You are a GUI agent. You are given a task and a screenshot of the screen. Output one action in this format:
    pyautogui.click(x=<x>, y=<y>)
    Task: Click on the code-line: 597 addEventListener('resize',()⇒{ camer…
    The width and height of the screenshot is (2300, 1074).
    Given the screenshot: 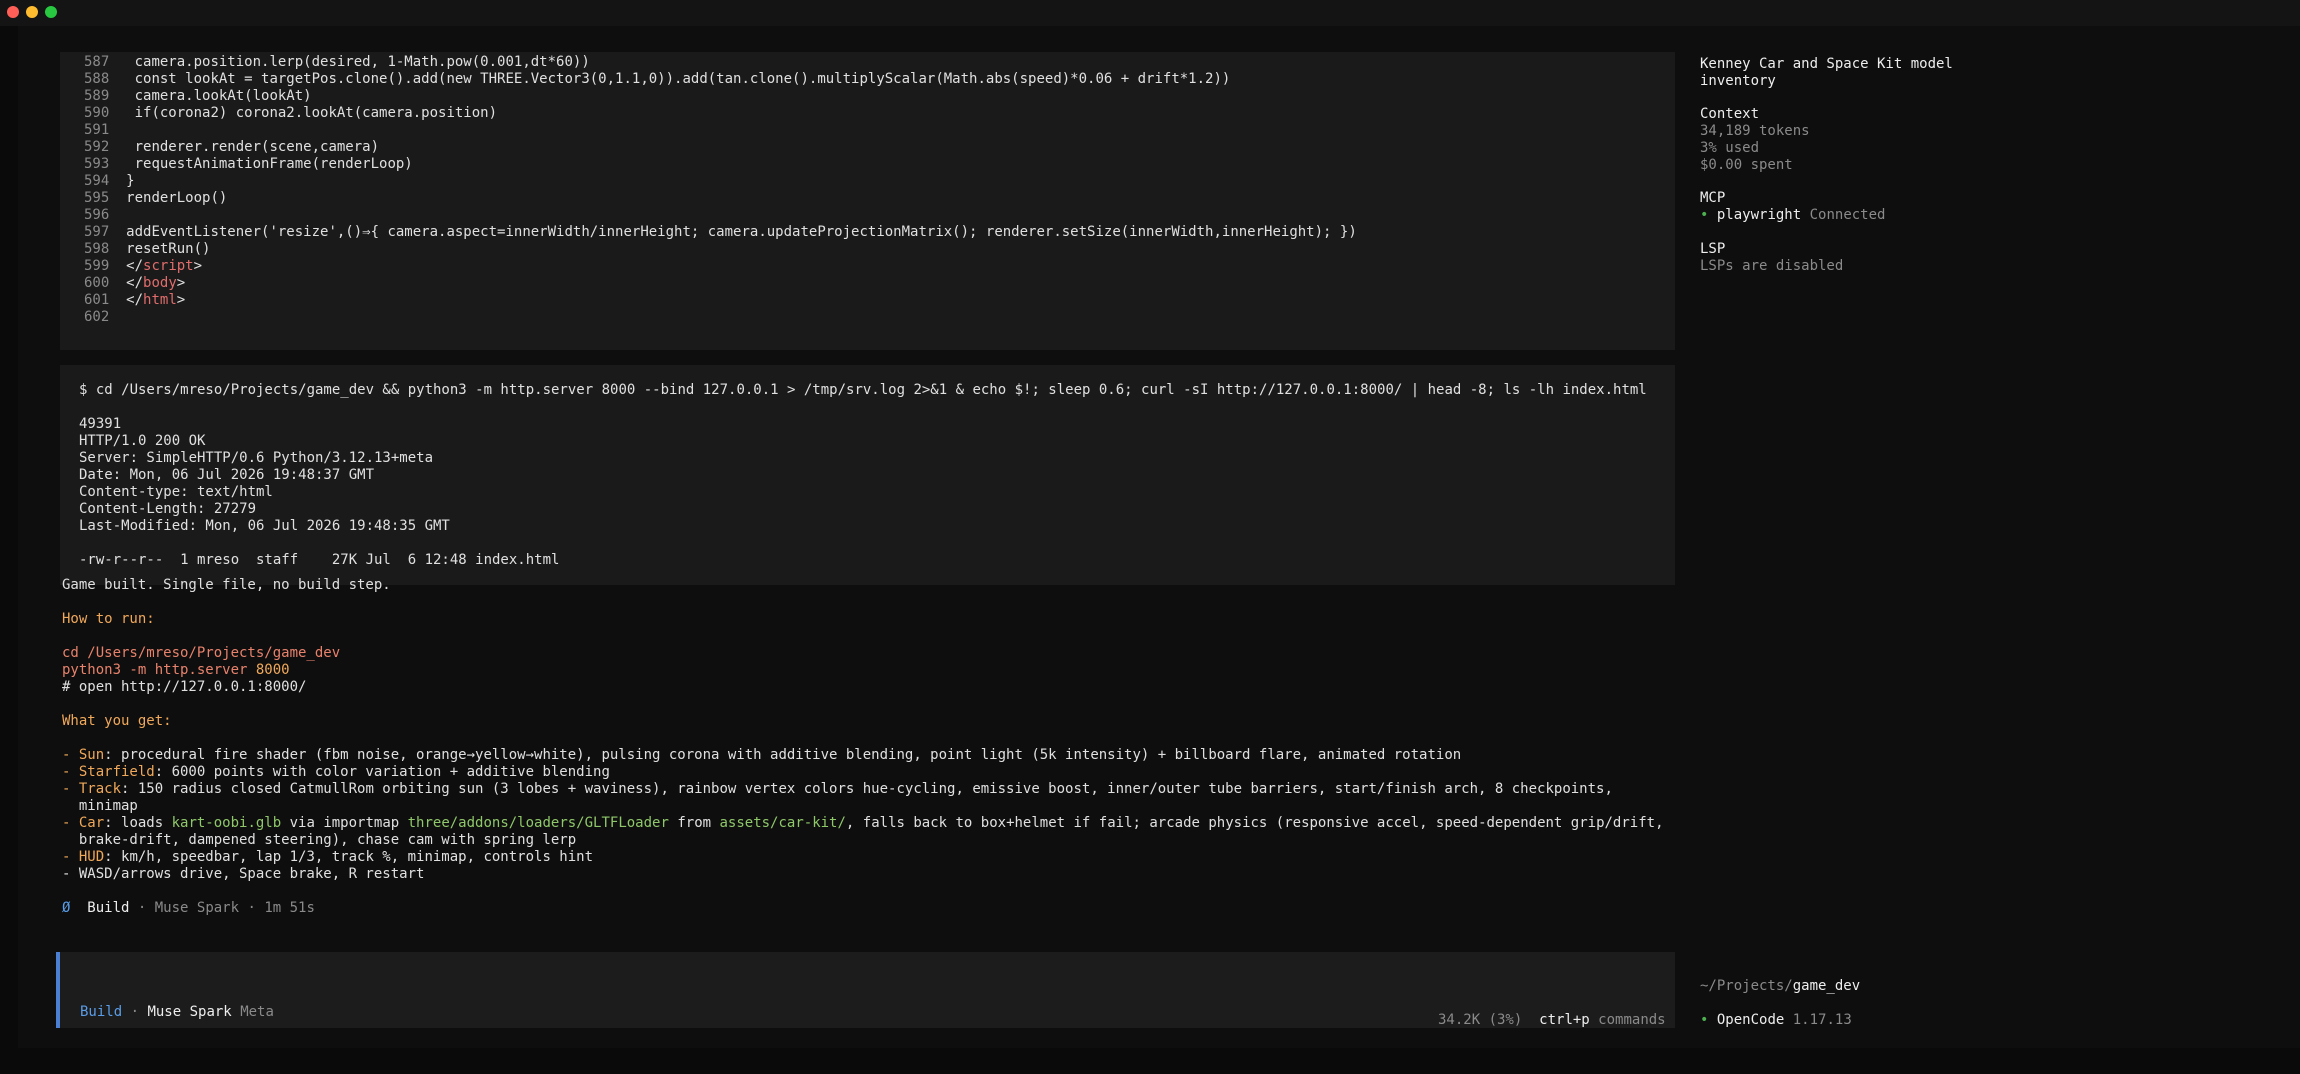 What is the action you would take?
    pyautogui.click(x=720, y=232)
    